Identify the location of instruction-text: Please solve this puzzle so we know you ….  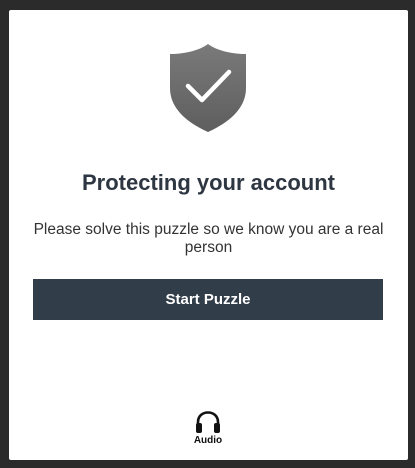
(208, 238).